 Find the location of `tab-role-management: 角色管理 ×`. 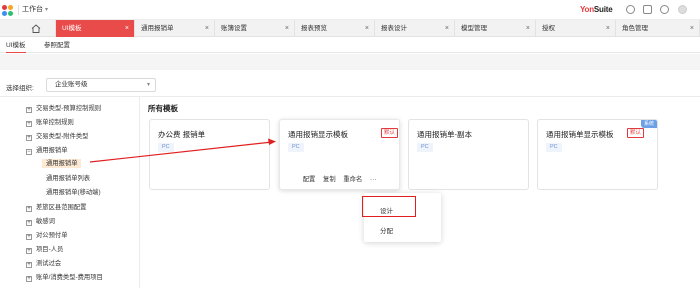

tab-role-management: 角色管理 × is located at coordinates (658, 28).